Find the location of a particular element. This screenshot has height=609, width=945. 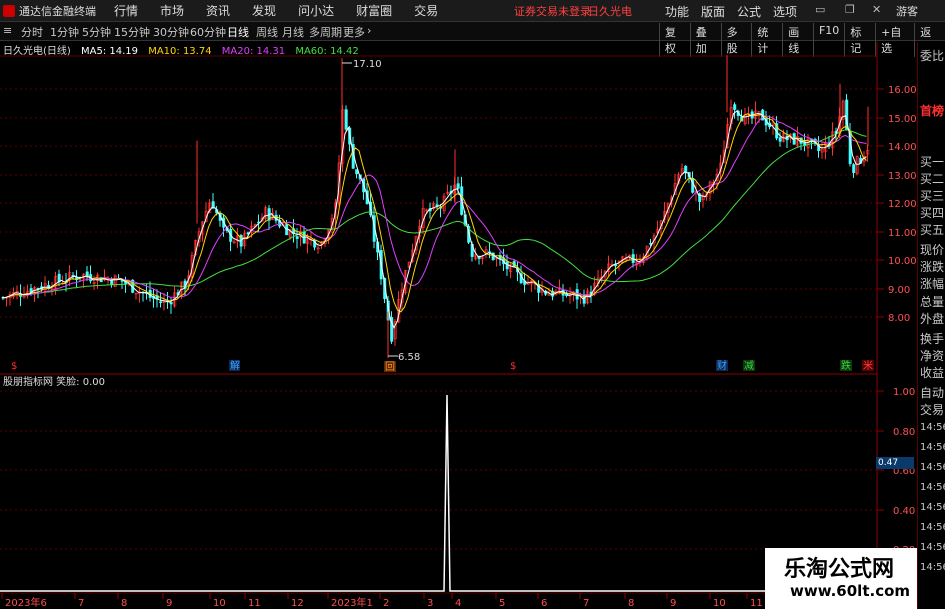

panel-price: 现价 is located at coordinates (932, 250).